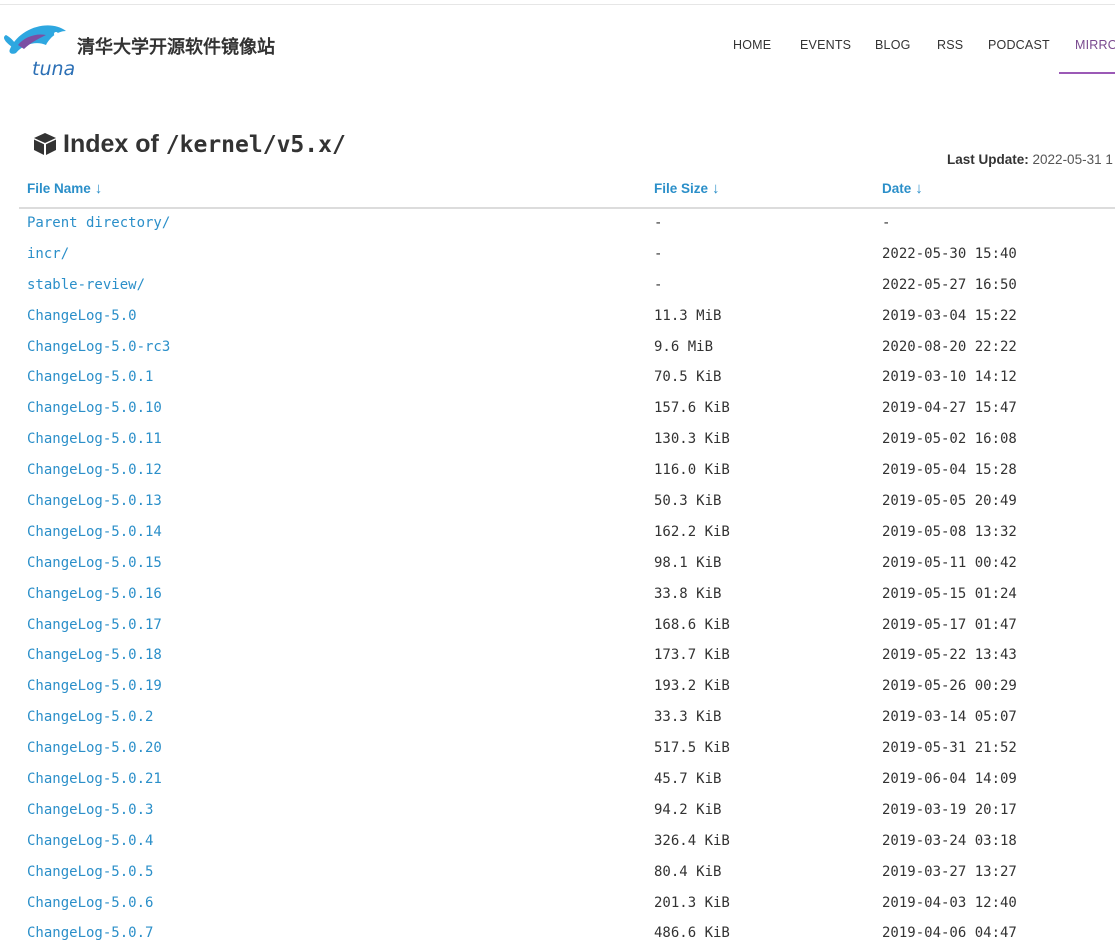  What do you see at coordinates (64, 188) in the screenshot?
I see `sort-by-name-header: File Name ↓` at bounding box center [64, 188].